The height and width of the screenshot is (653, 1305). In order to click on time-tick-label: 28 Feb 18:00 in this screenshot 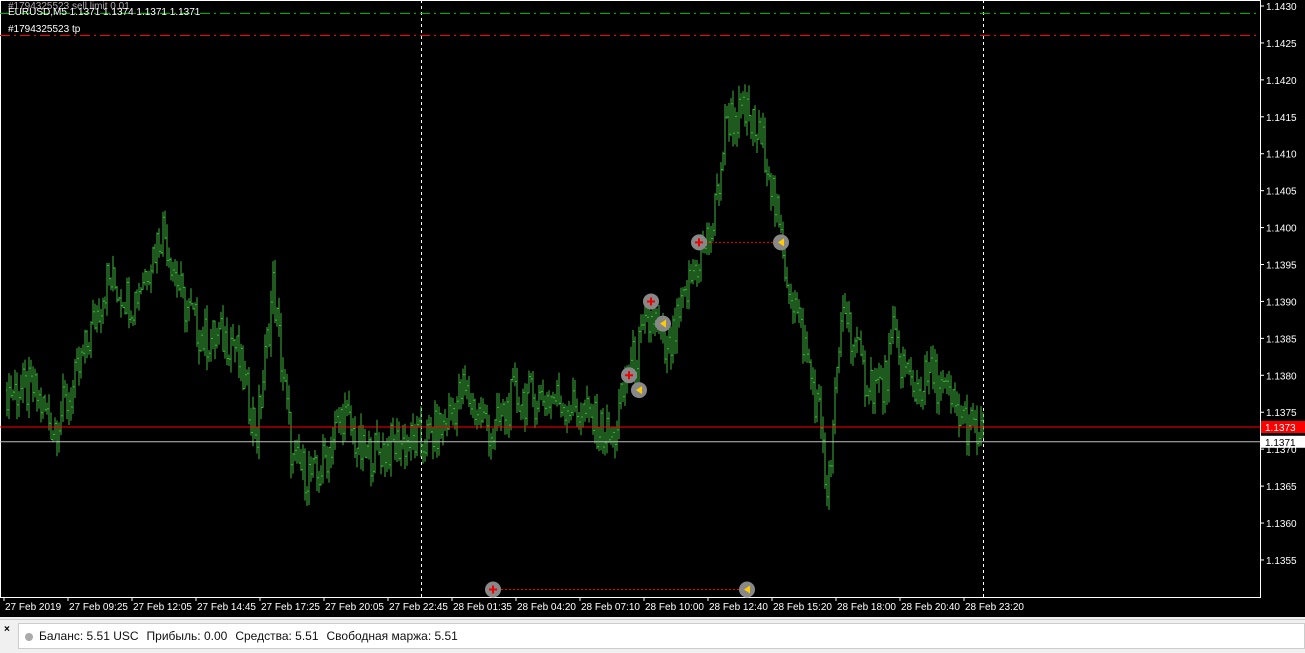, I will do `click(866, 607)`.